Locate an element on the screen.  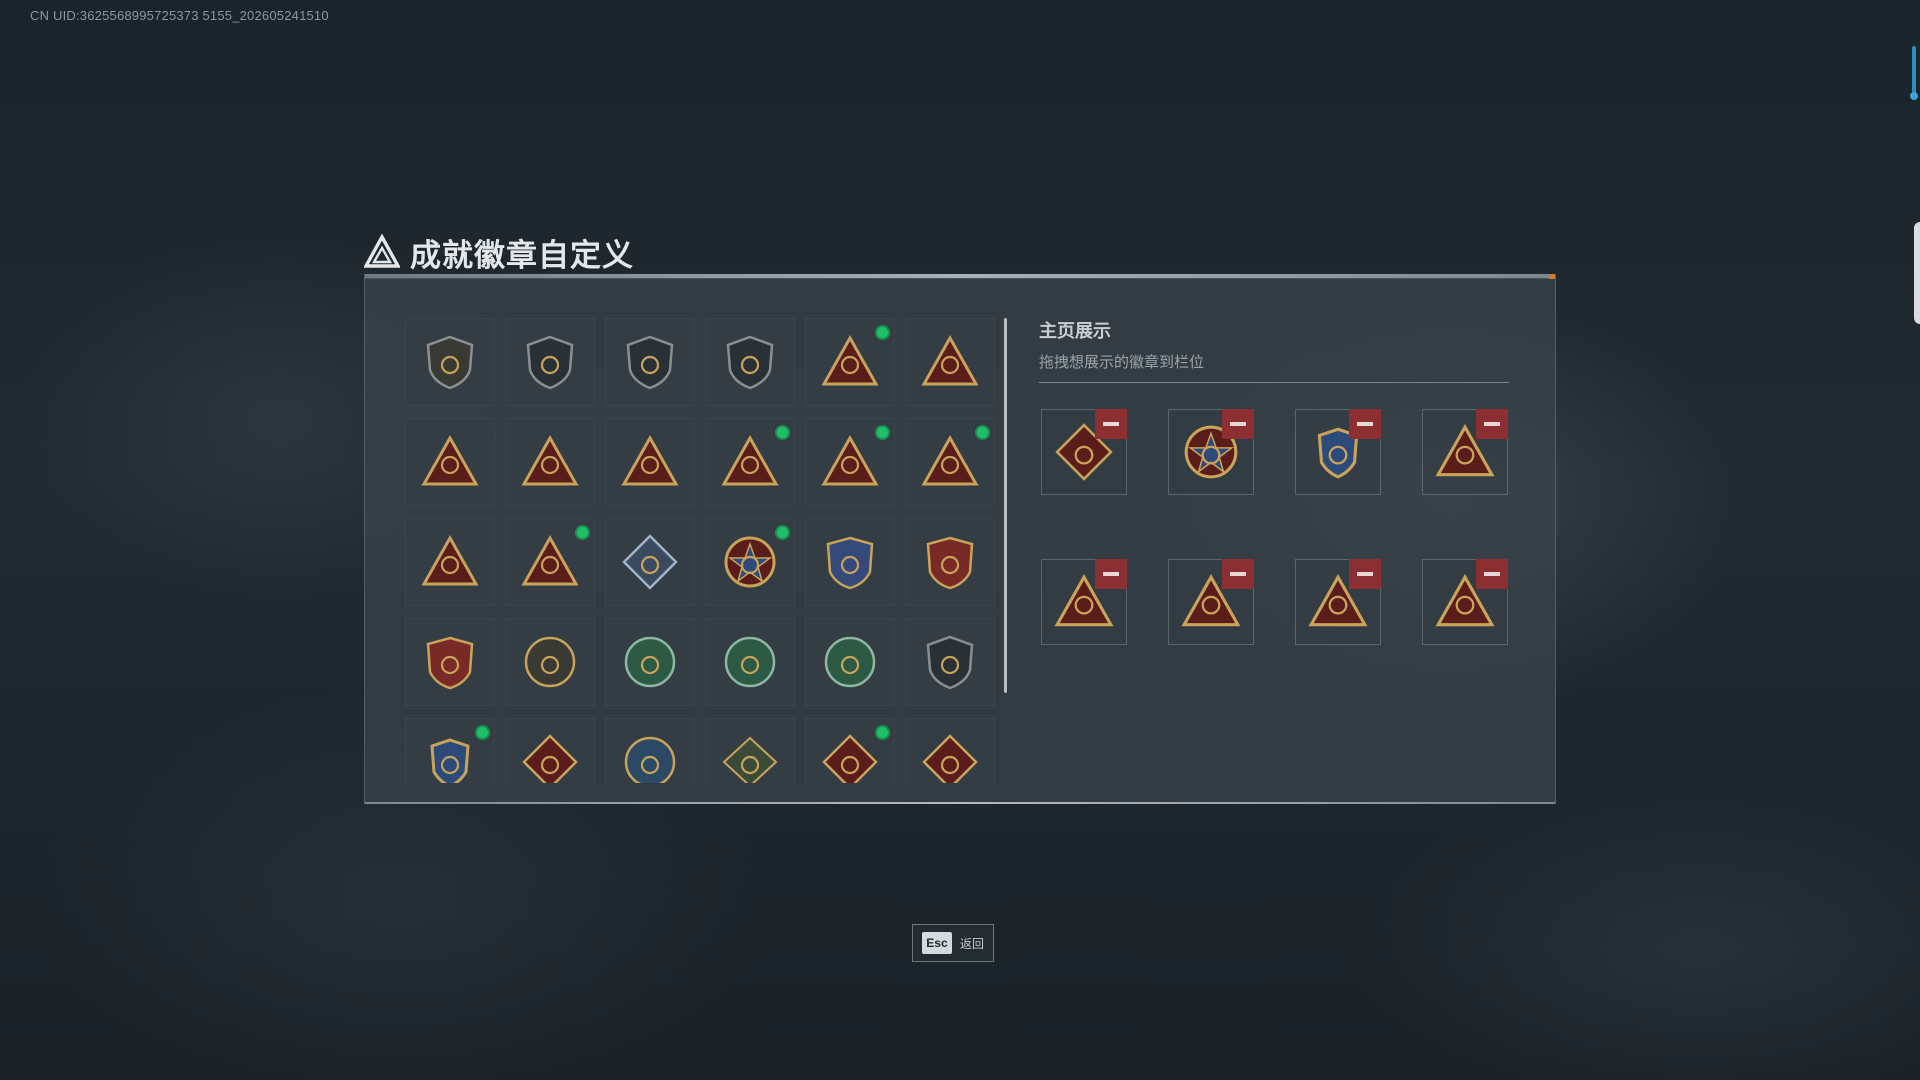
shield-scope-badge-icon is located at coordinates (950, 662).